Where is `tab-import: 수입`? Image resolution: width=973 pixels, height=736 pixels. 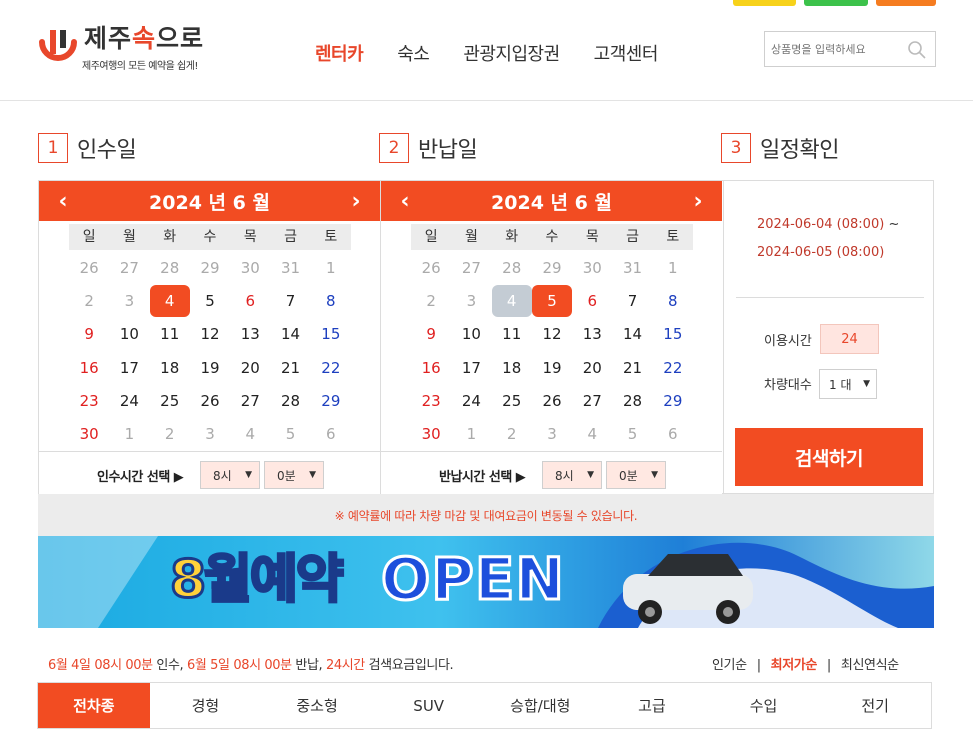
tab-import: 수입 is located at coordinates (764, 705).